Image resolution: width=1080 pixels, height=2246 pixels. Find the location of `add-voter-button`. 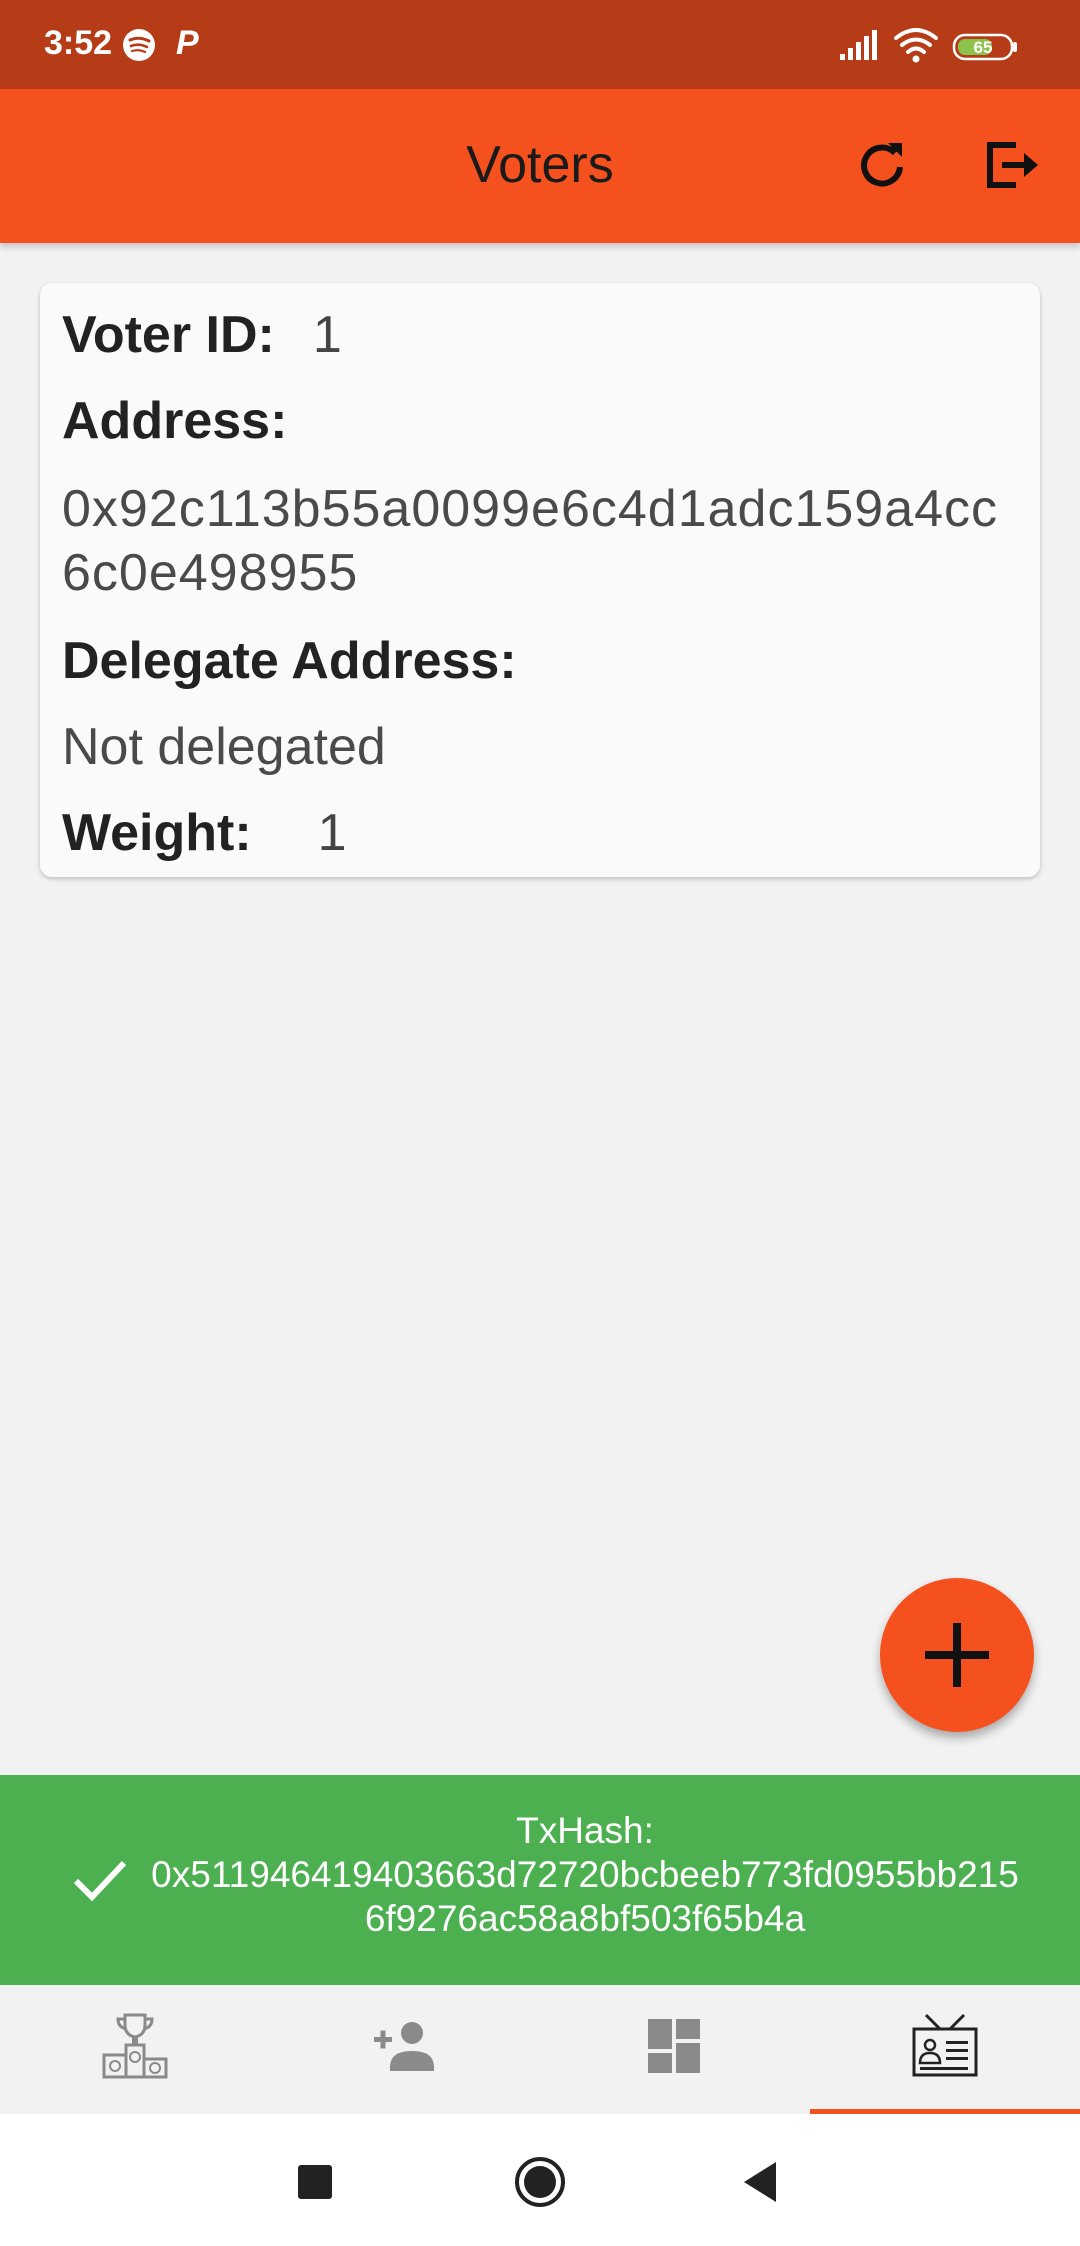

add-voter-button is located at coordinates (957, 1655).